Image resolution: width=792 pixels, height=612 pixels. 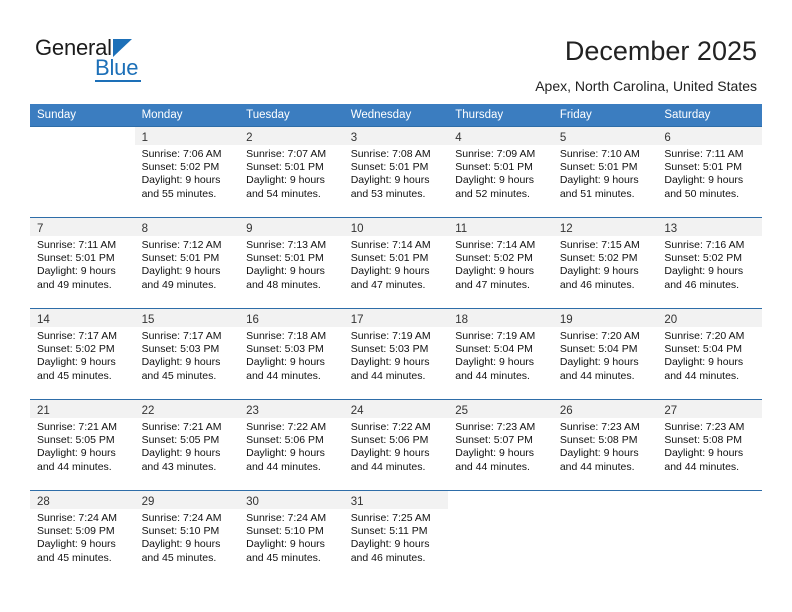 What do you see at coordinates (187, 115) in the screenshot?
I see `weekday-header-monday: Monday` at bounding box center [187, 115].